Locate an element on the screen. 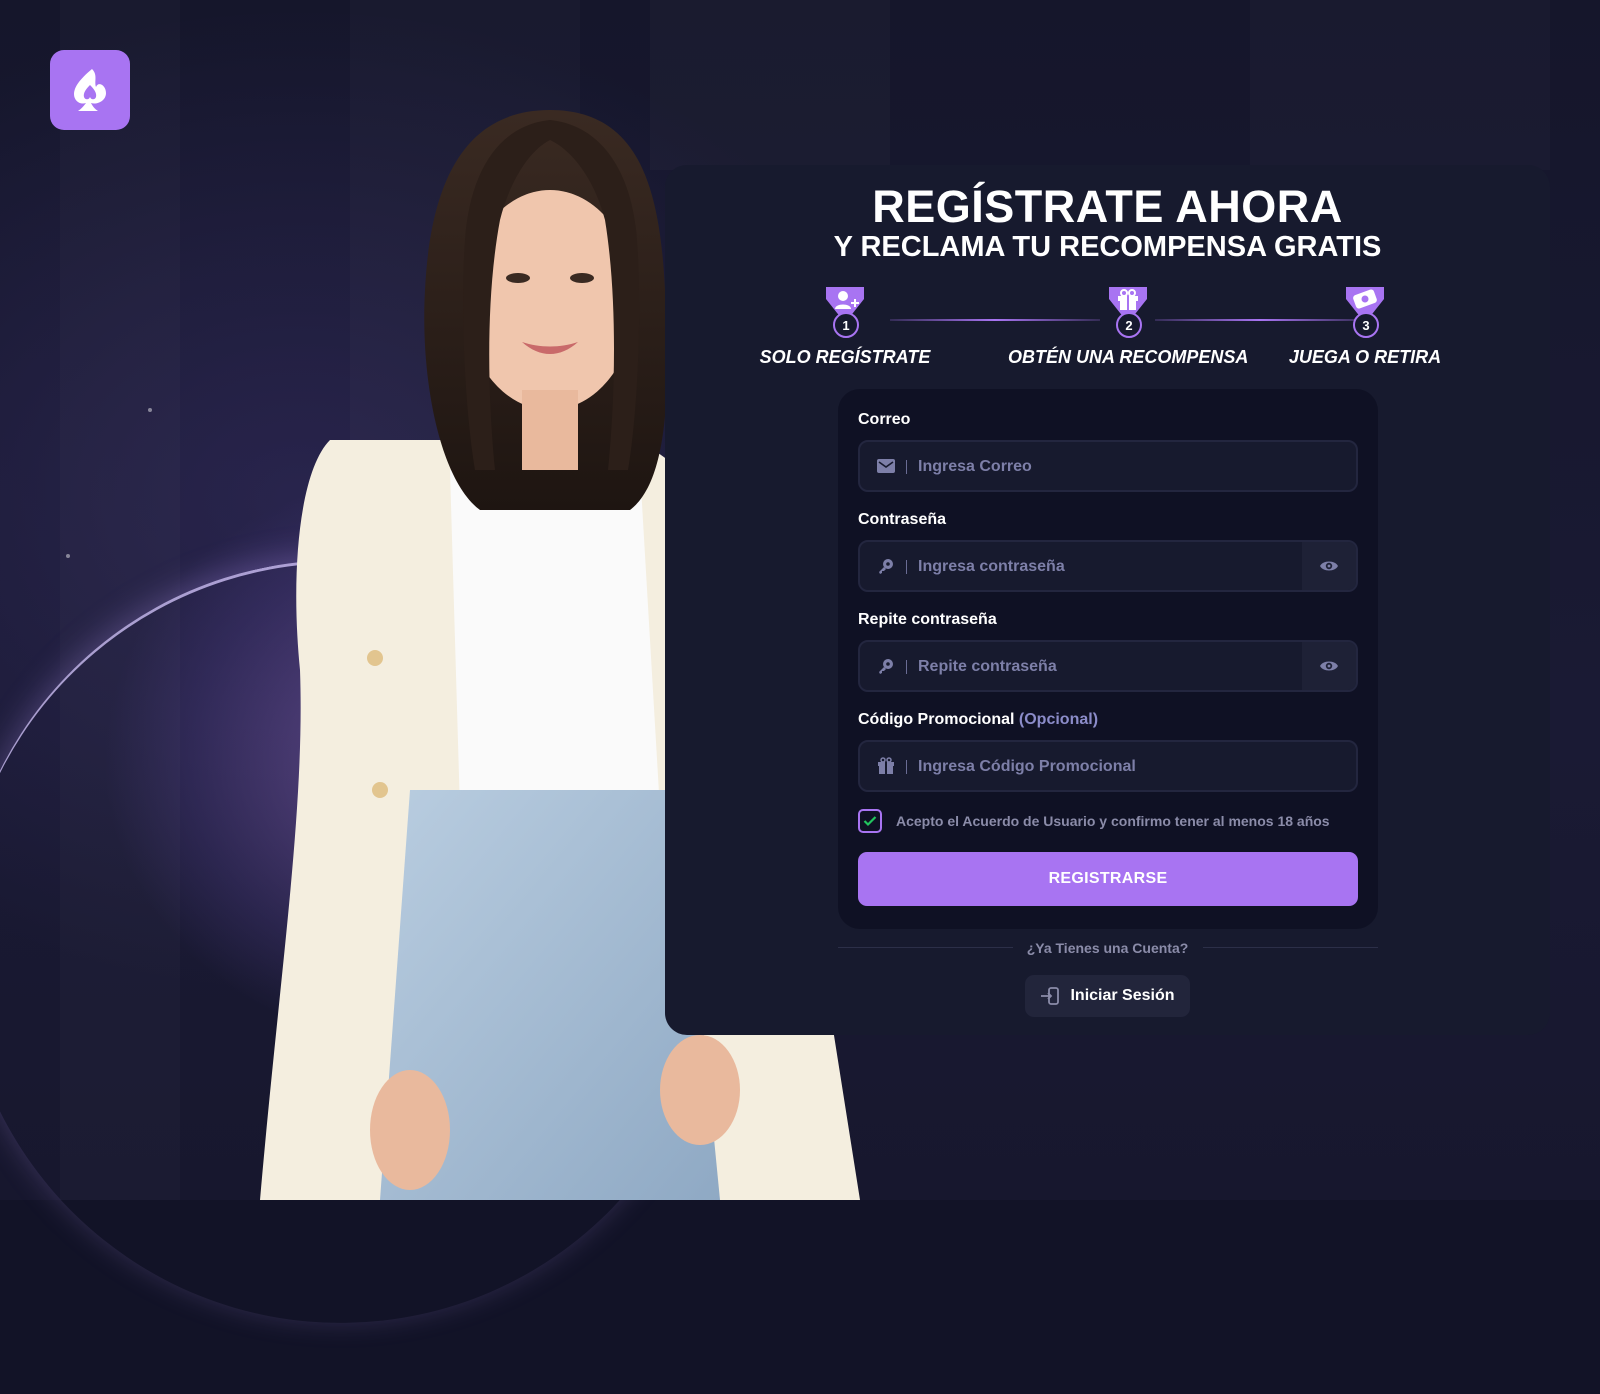 This screenshot has height=1394, width=1600. login-label: Iniciar Sesión is located at coordinates (1122, 995).